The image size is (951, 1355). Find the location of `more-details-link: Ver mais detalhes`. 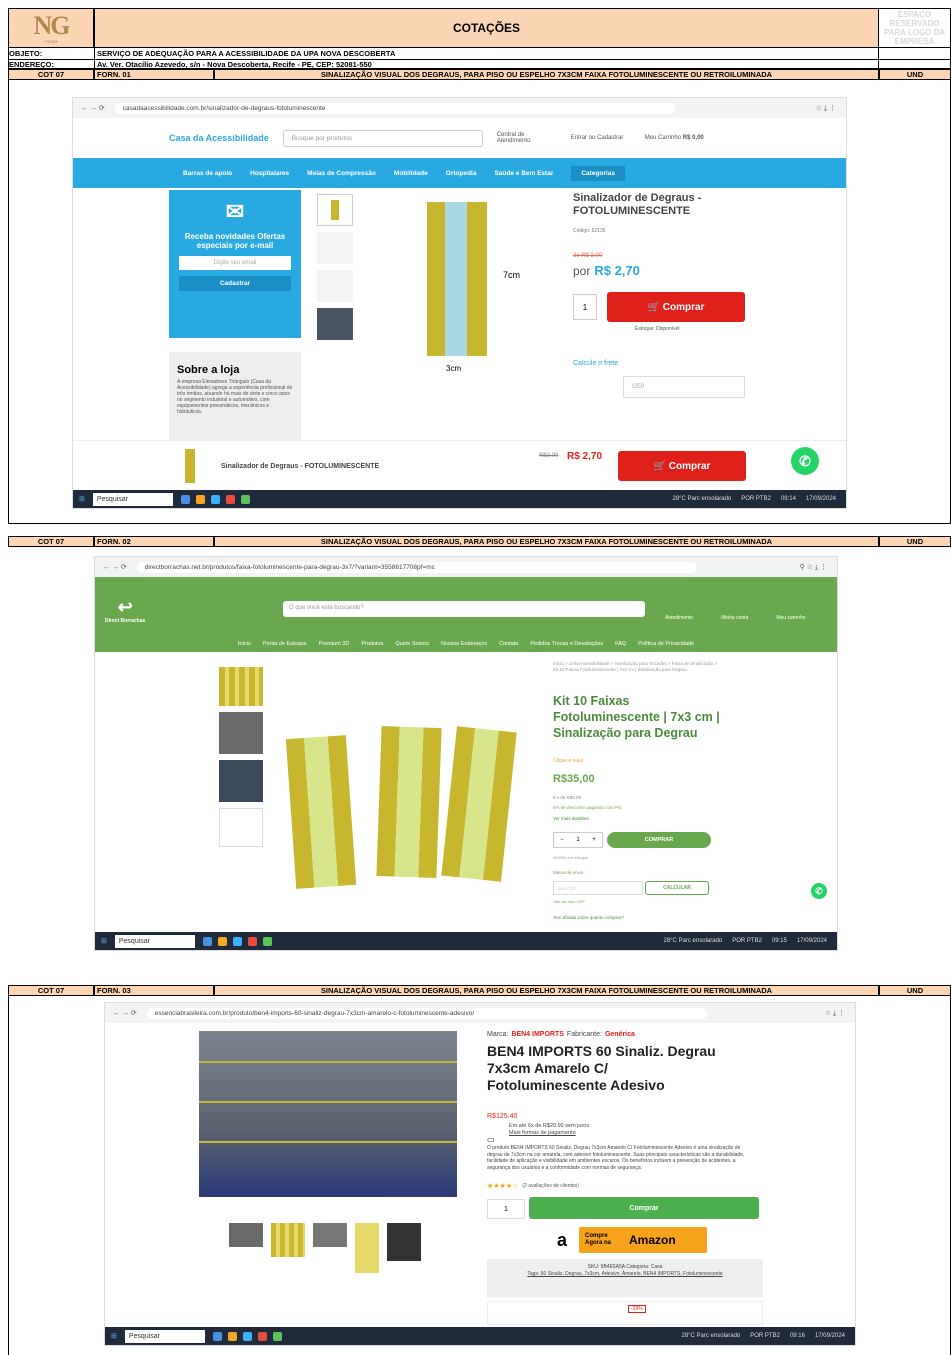

more-details-link: Ver mais detalhes is located at coordinates (571, 818).